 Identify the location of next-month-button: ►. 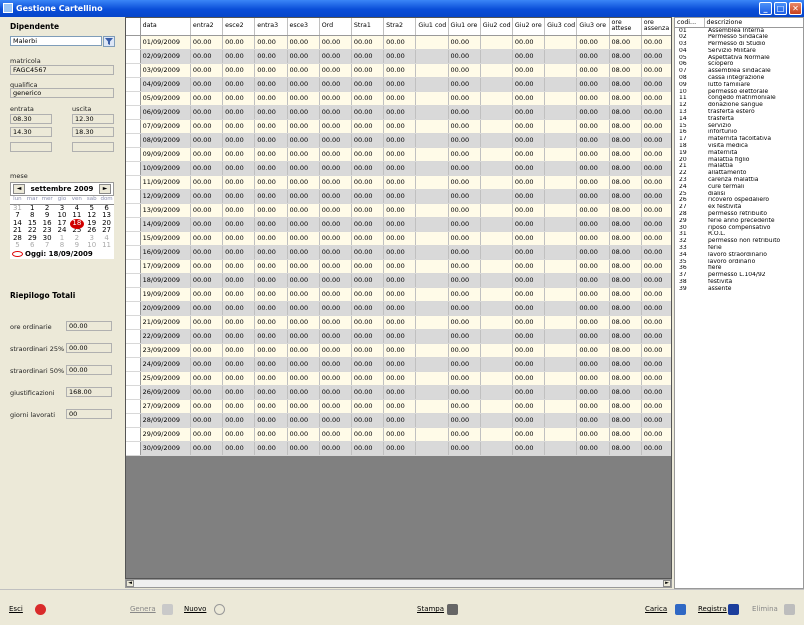
(105, 189).